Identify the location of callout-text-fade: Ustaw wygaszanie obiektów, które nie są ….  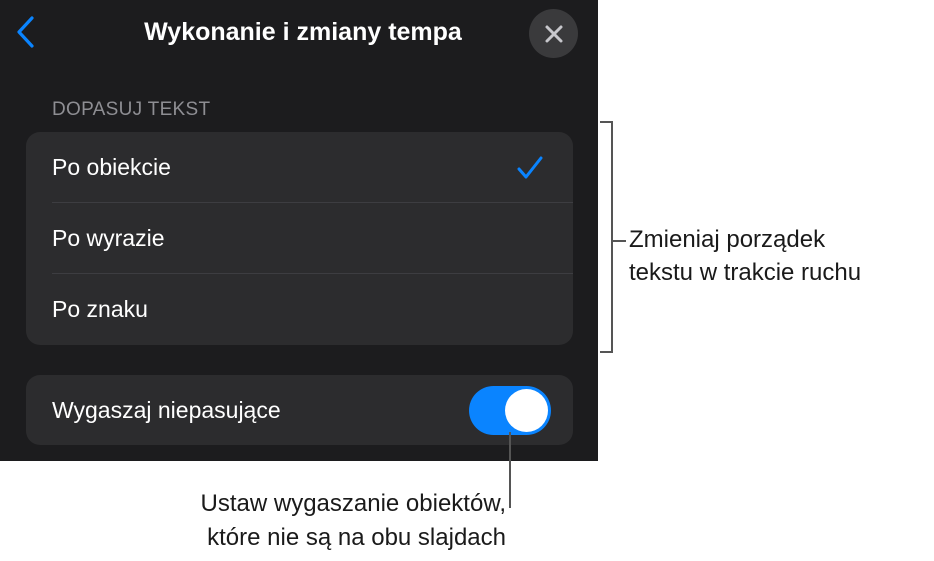
(313, 521).